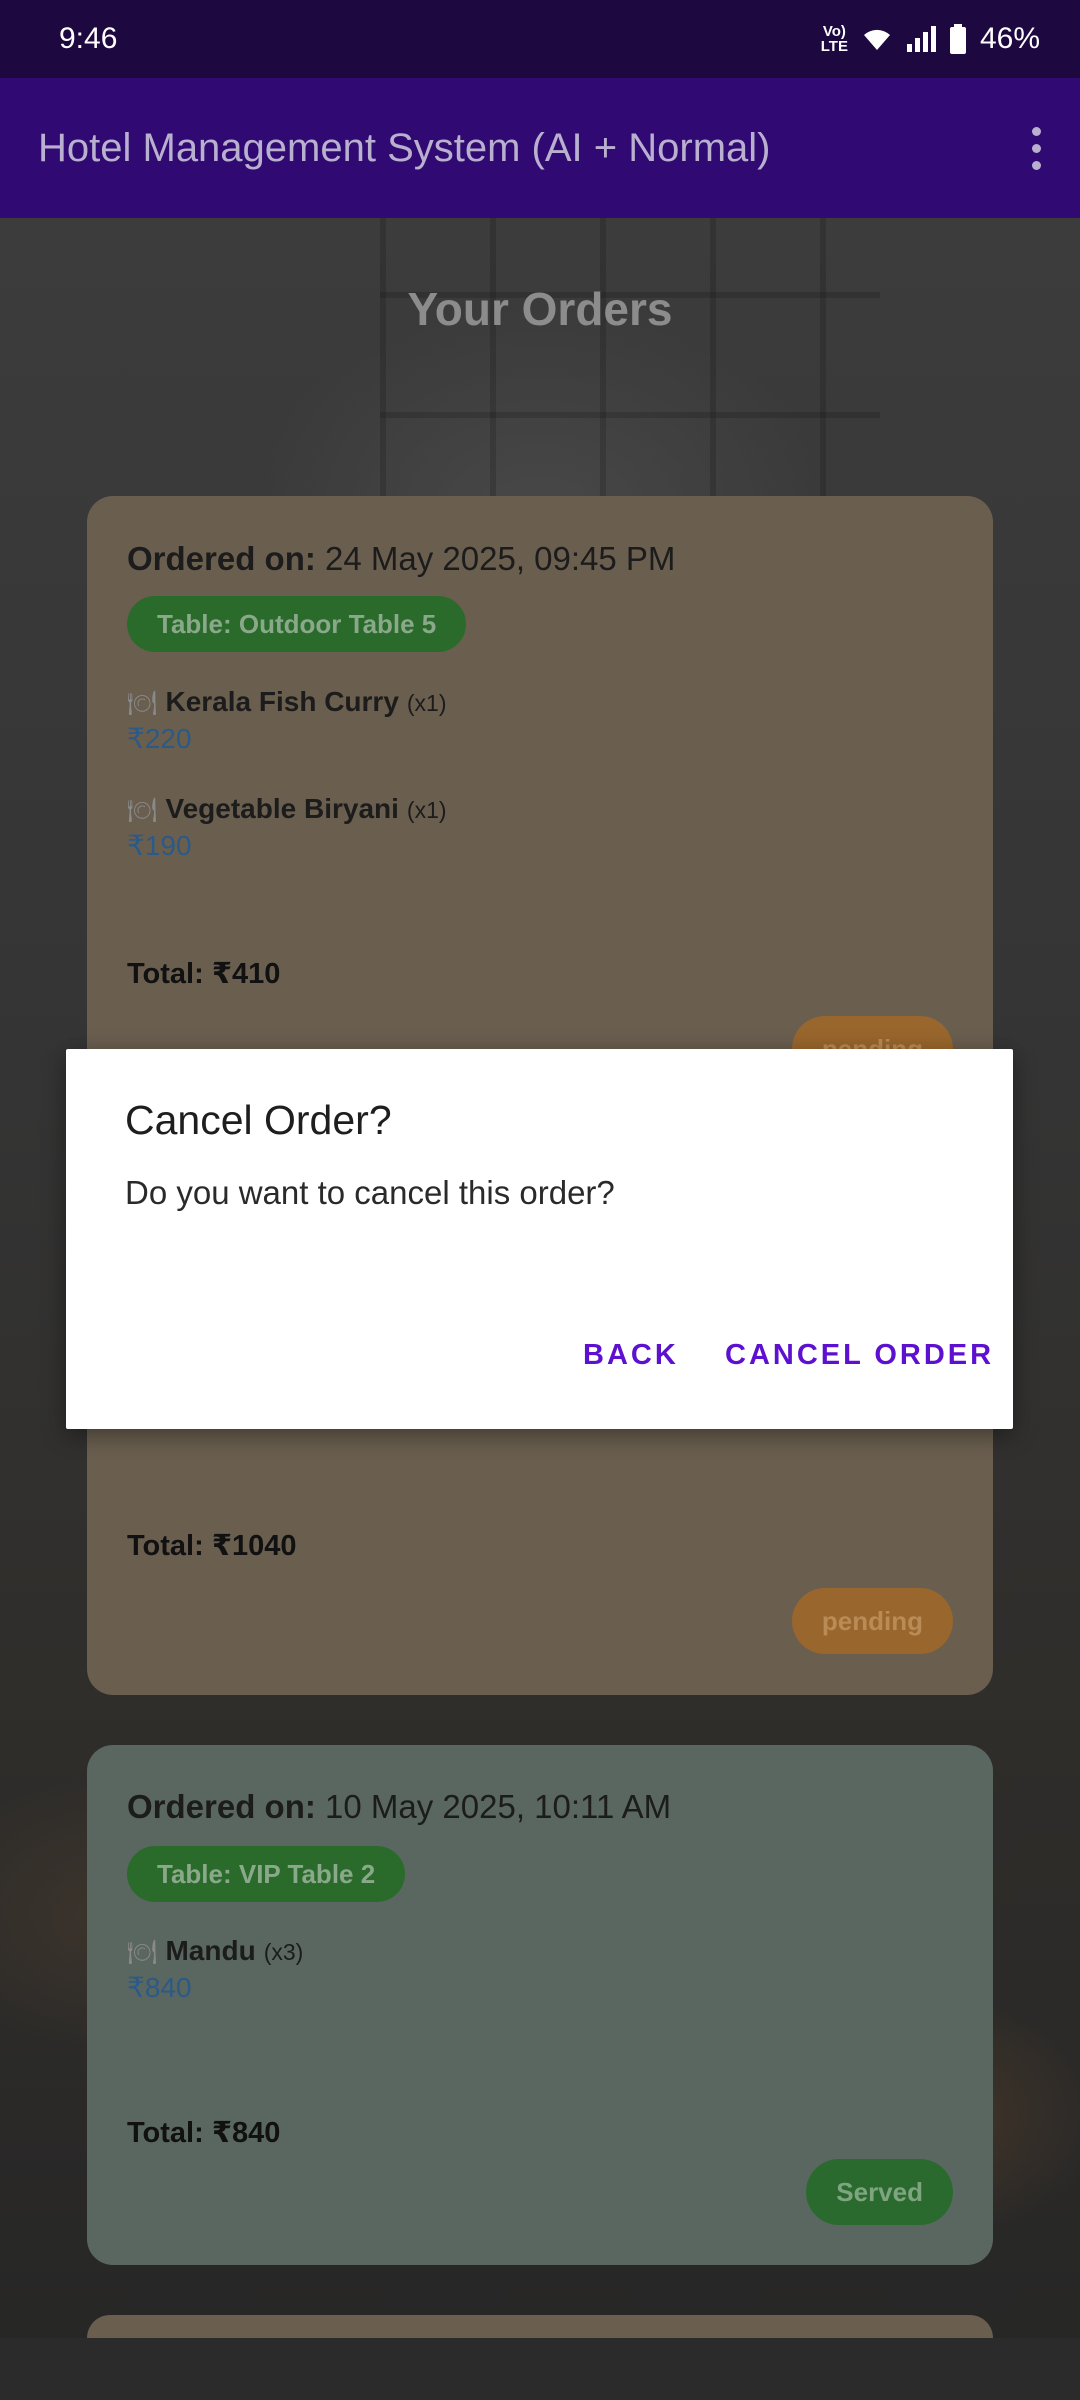  Describe the element at coordinates (500, 558) in the screenshot. I see `ordered-on-date: 24 May 2025, 09:45 PM` at that location.